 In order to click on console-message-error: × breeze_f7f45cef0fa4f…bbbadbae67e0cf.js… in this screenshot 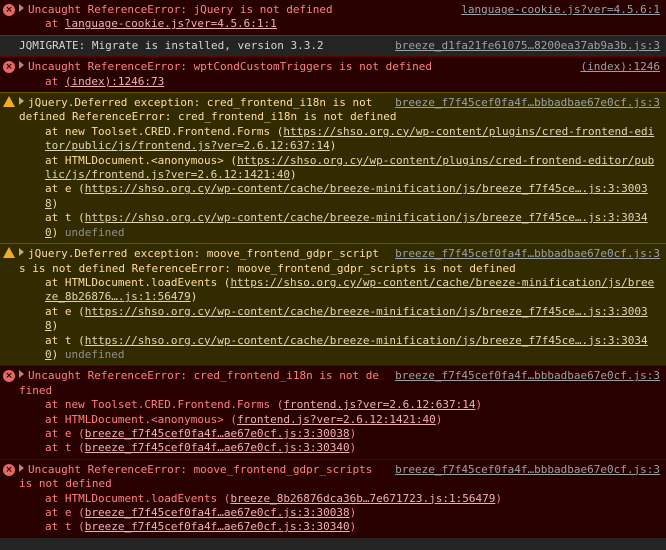, I will do `click(333, 498)`.